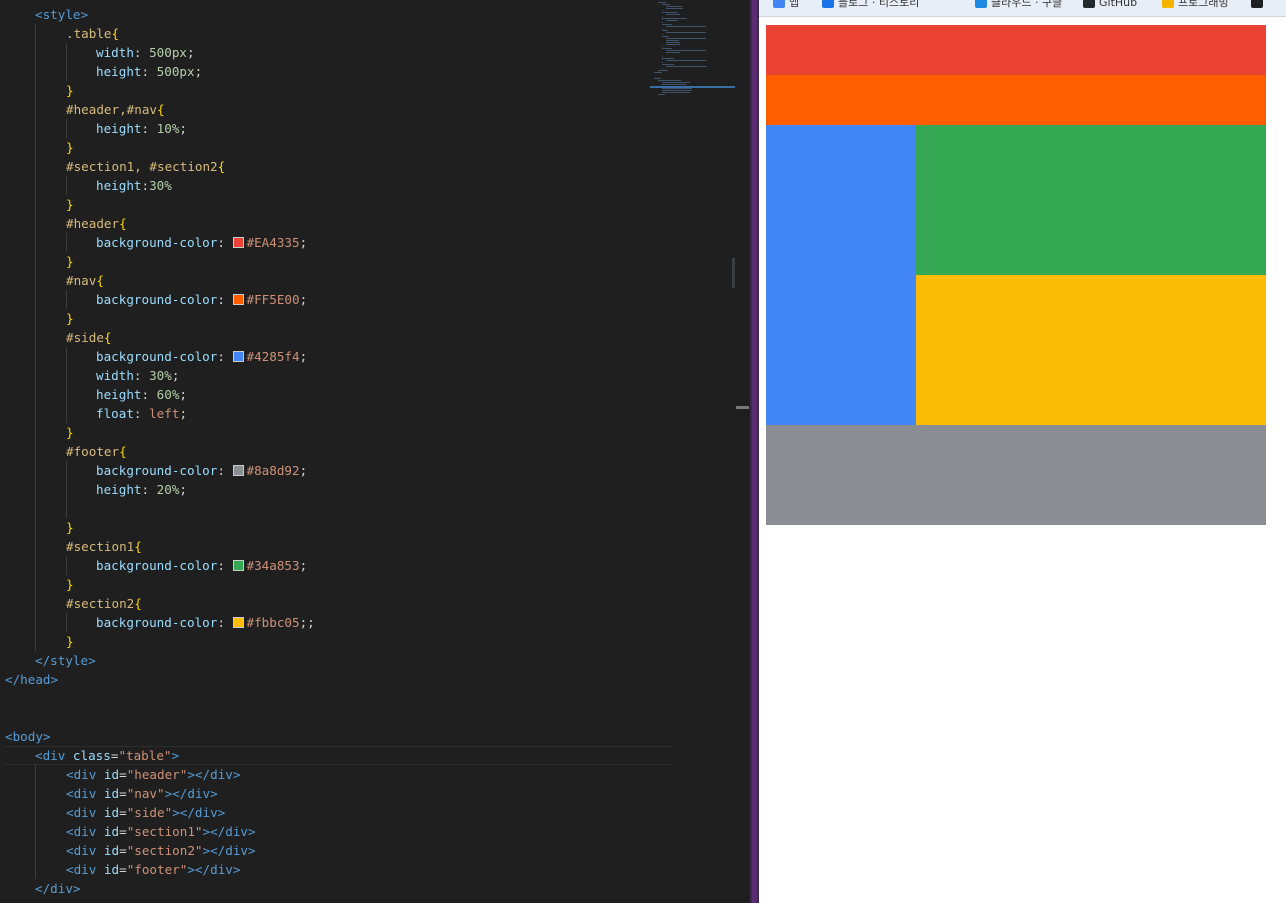 This screenshot has width=1286, height=903. I want to click on code-token: background-color, so click(157, 356).